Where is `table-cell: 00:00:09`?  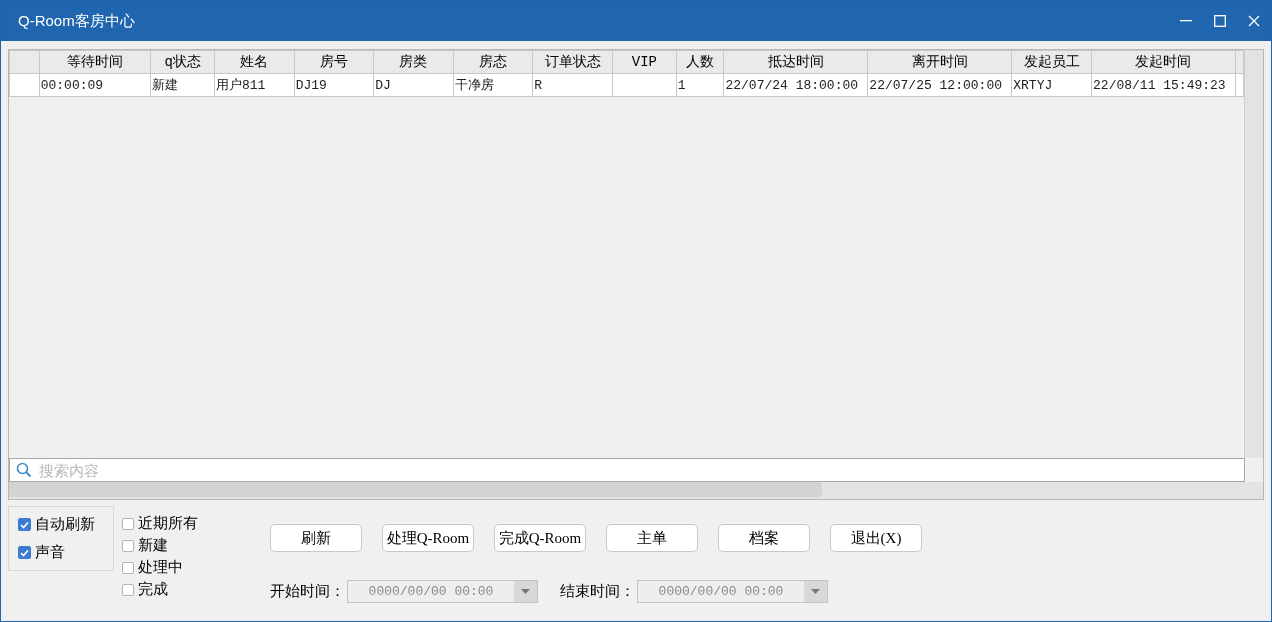
table-cell: 00:00:09 is located at coordinates (95, 85).